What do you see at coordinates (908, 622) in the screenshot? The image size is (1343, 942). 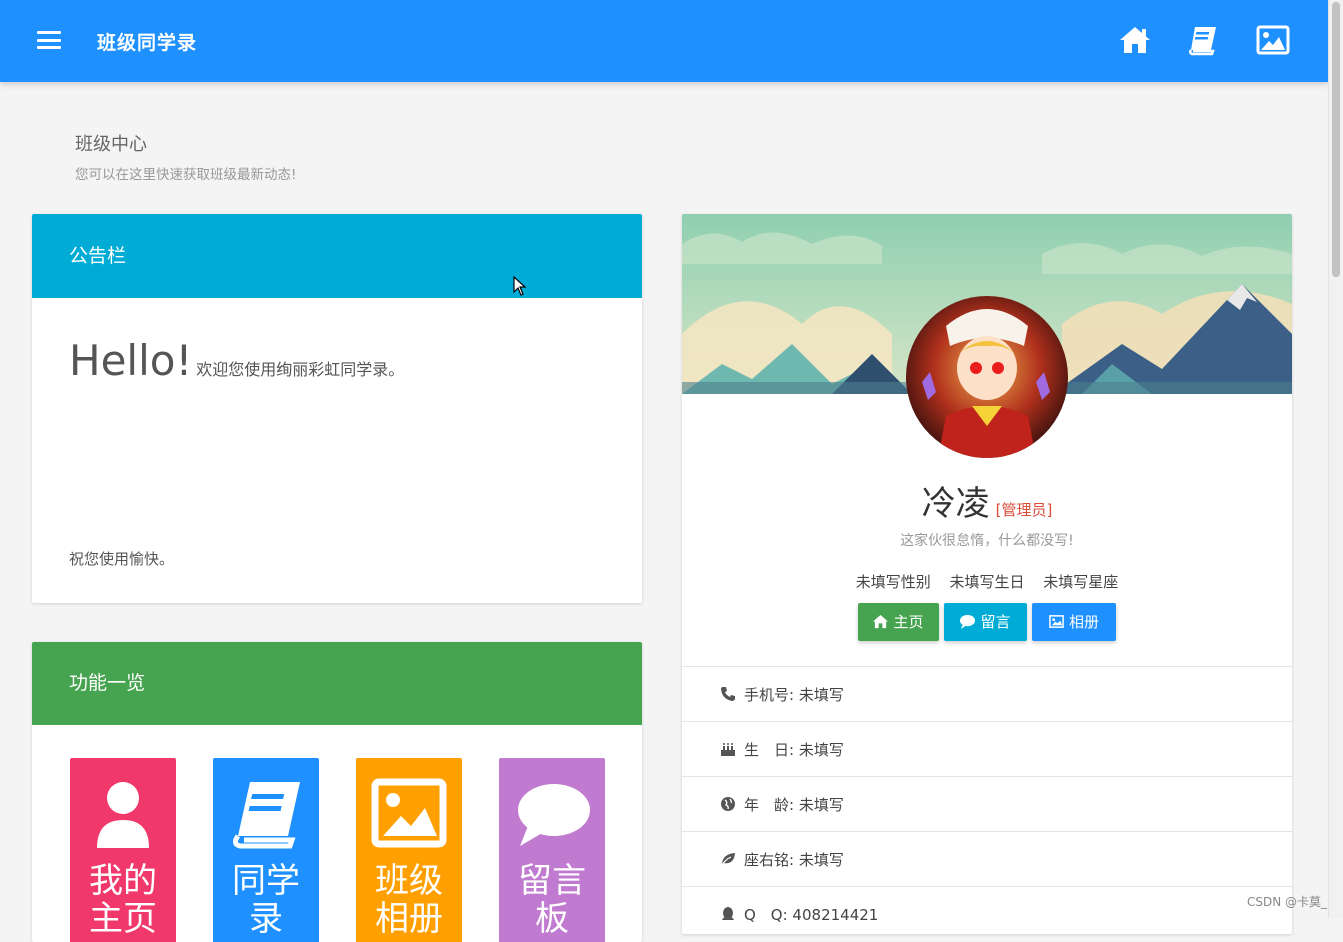 I see `homepage-button-label: 主页` at bounding box center [908, 622].